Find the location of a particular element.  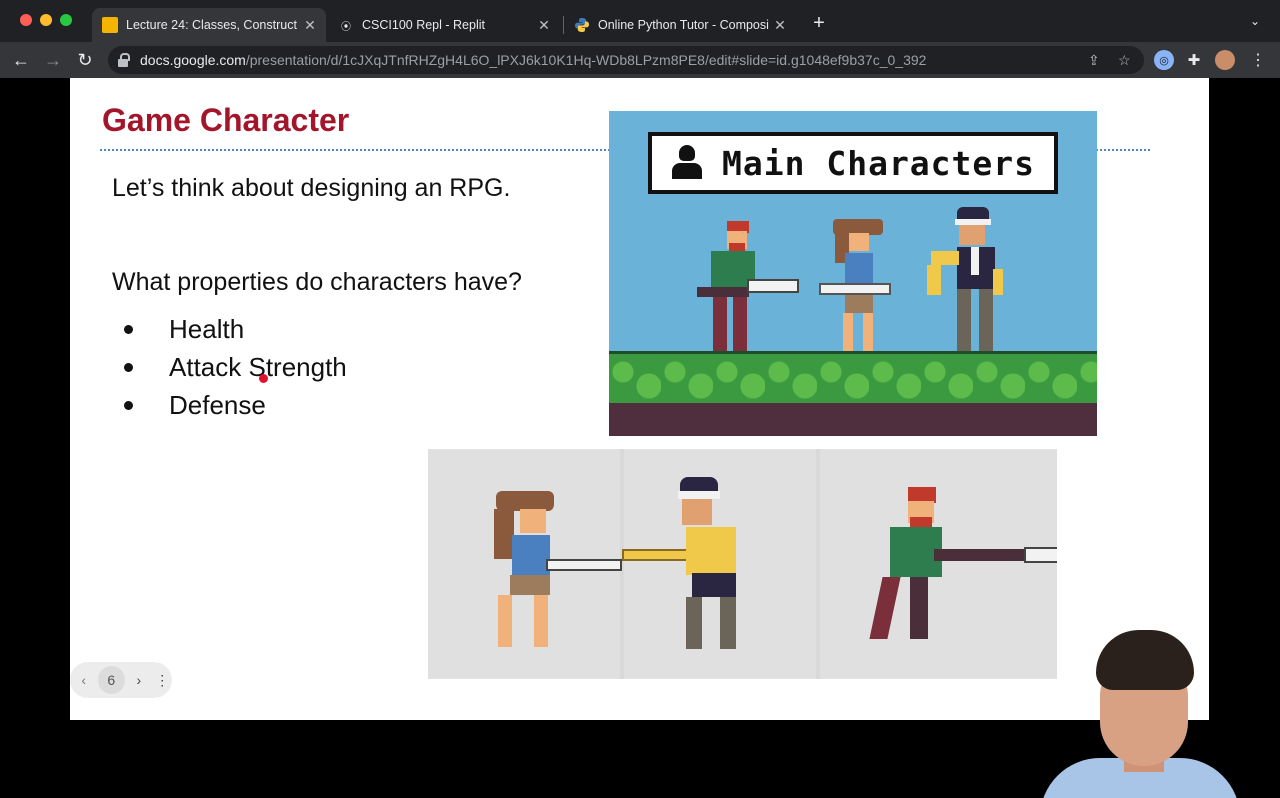

ground is located at coordinates (853, 393).